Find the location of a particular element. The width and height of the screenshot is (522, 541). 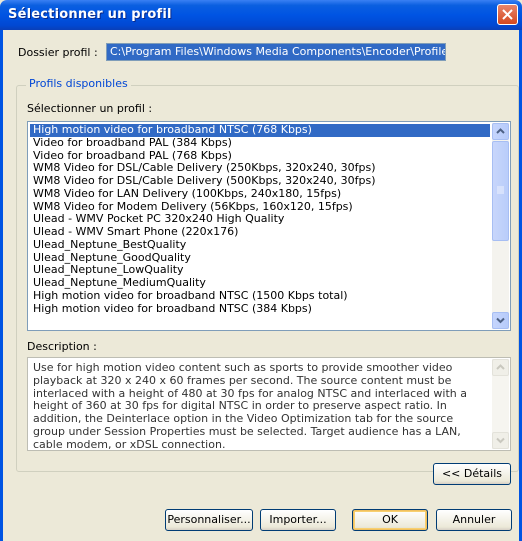

scroll-thumb is located at coordinates (500, 191).